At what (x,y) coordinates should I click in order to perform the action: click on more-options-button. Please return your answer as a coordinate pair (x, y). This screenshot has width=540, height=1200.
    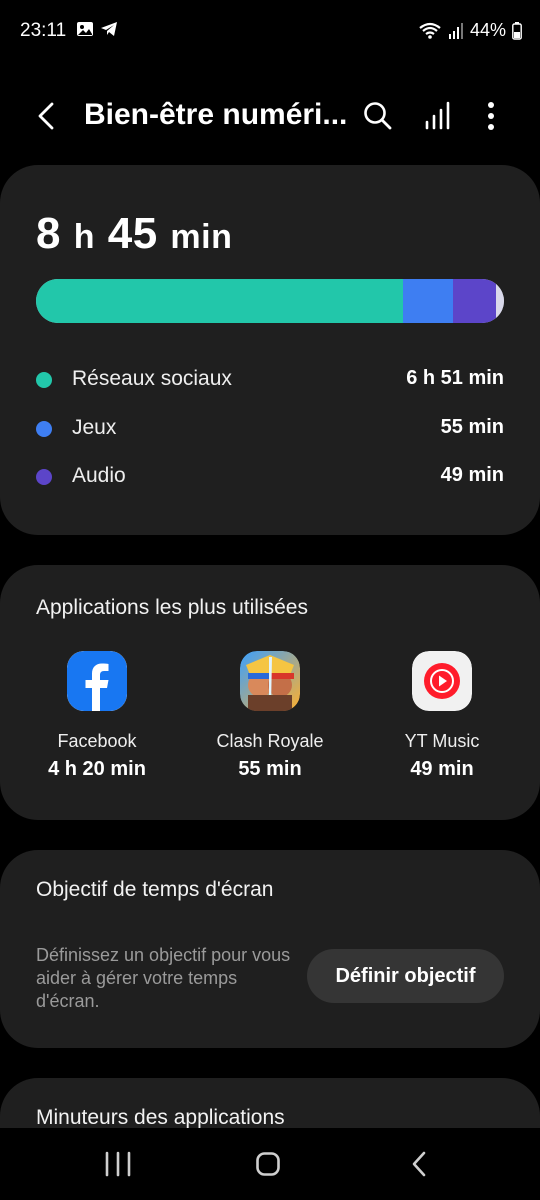
    Looking at the image, I should click on (491, 116).